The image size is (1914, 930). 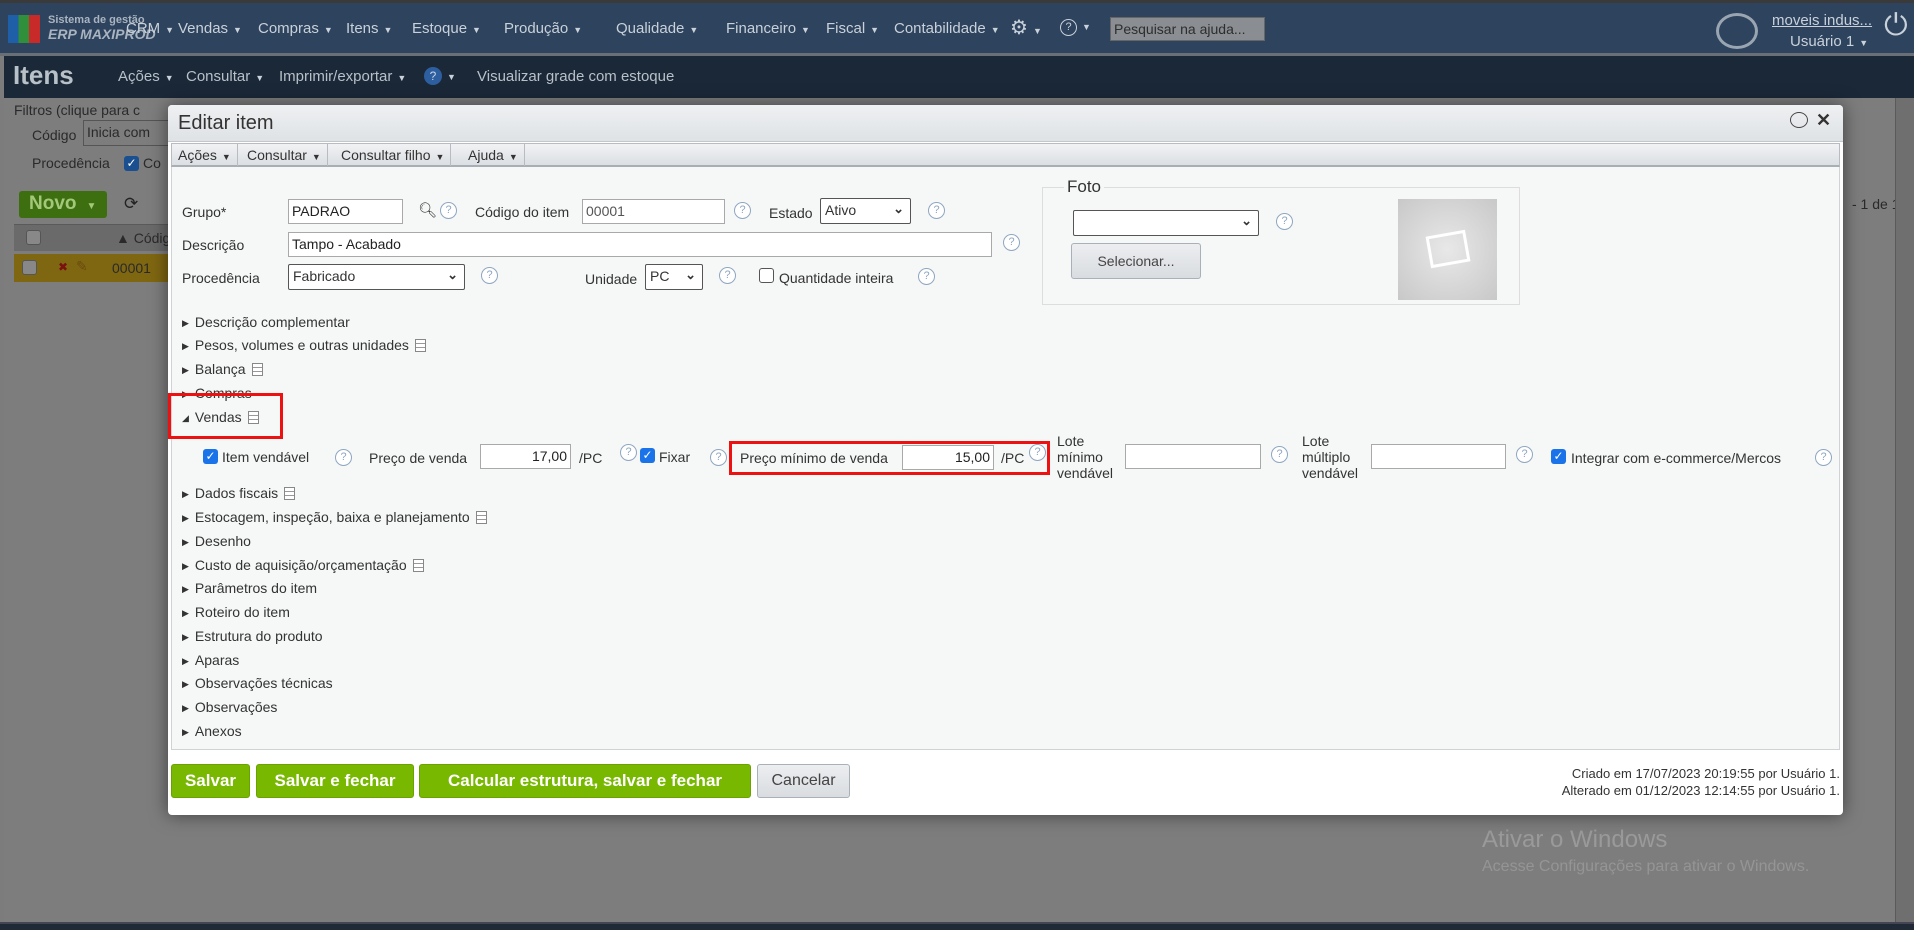 I want to click on preco-minimo-input: 15,00, so click(x=948, y=457).